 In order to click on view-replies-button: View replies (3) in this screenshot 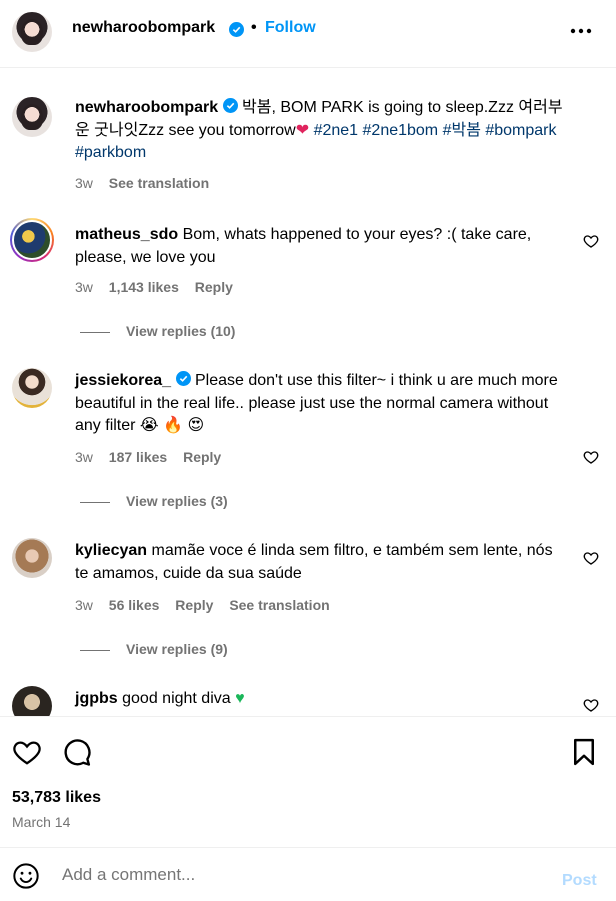, I will do `click(154, 501)`.